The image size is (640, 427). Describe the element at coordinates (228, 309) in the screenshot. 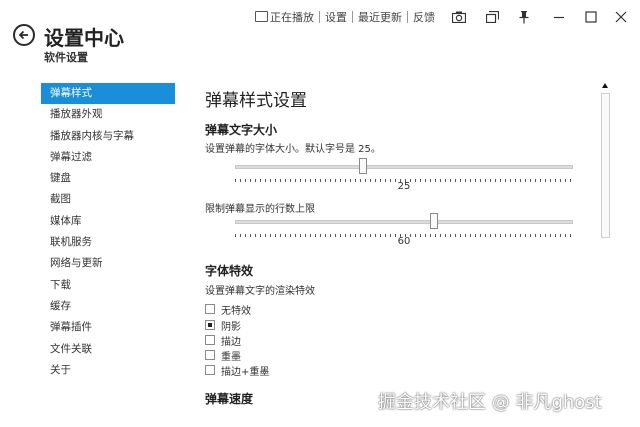

I see `effect-option-none: 无特效` at that location.